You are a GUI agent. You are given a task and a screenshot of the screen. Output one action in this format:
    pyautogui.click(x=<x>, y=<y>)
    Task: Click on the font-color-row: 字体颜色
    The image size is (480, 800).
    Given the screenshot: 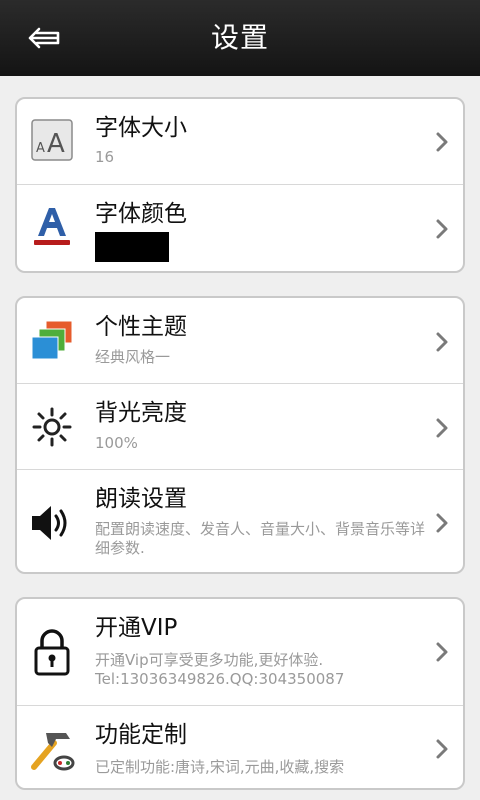 What is the action you would take?
    pyautogui.click(x=240, y=228)
    